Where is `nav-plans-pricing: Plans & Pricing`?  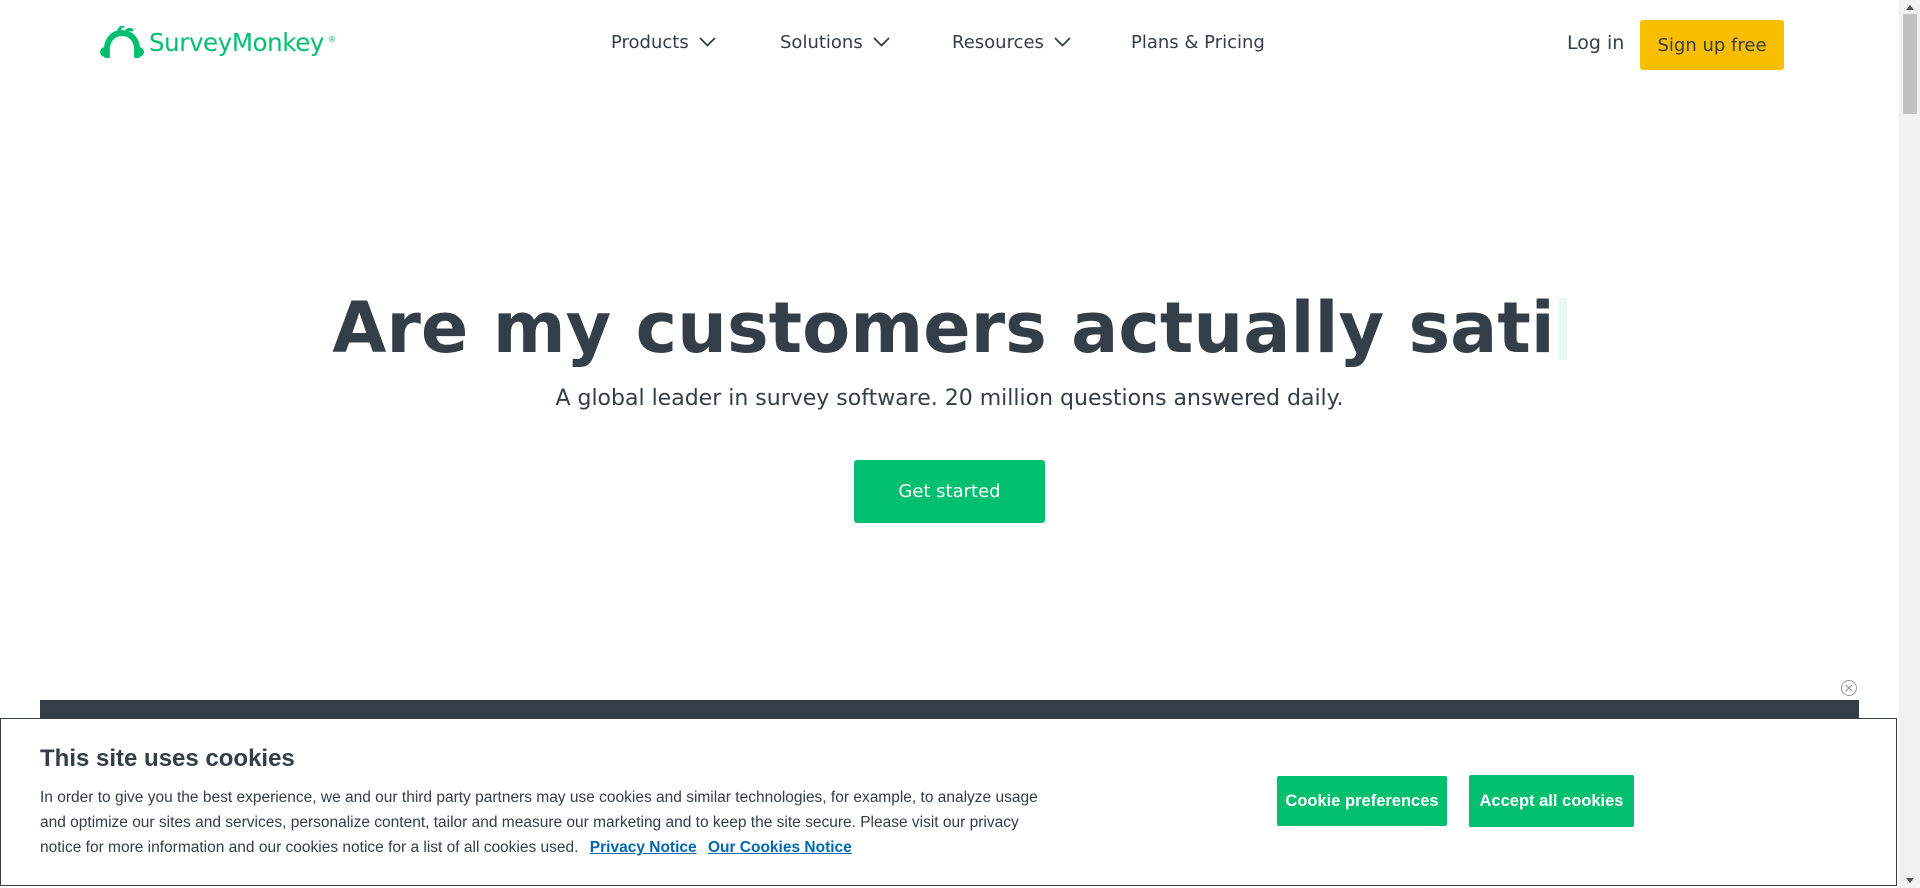 nav-plans-pricing: Plans & Pricing is located at coordinates (1198, 42).